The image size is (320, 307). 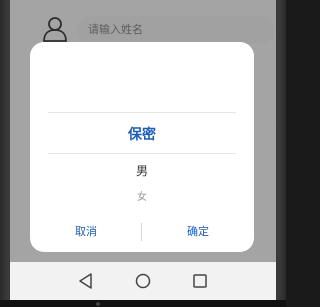 What do you see at coordinates (143, 303) in the screenshot?
I see `phone-bottom-edge` at bounding box center [143, 303].